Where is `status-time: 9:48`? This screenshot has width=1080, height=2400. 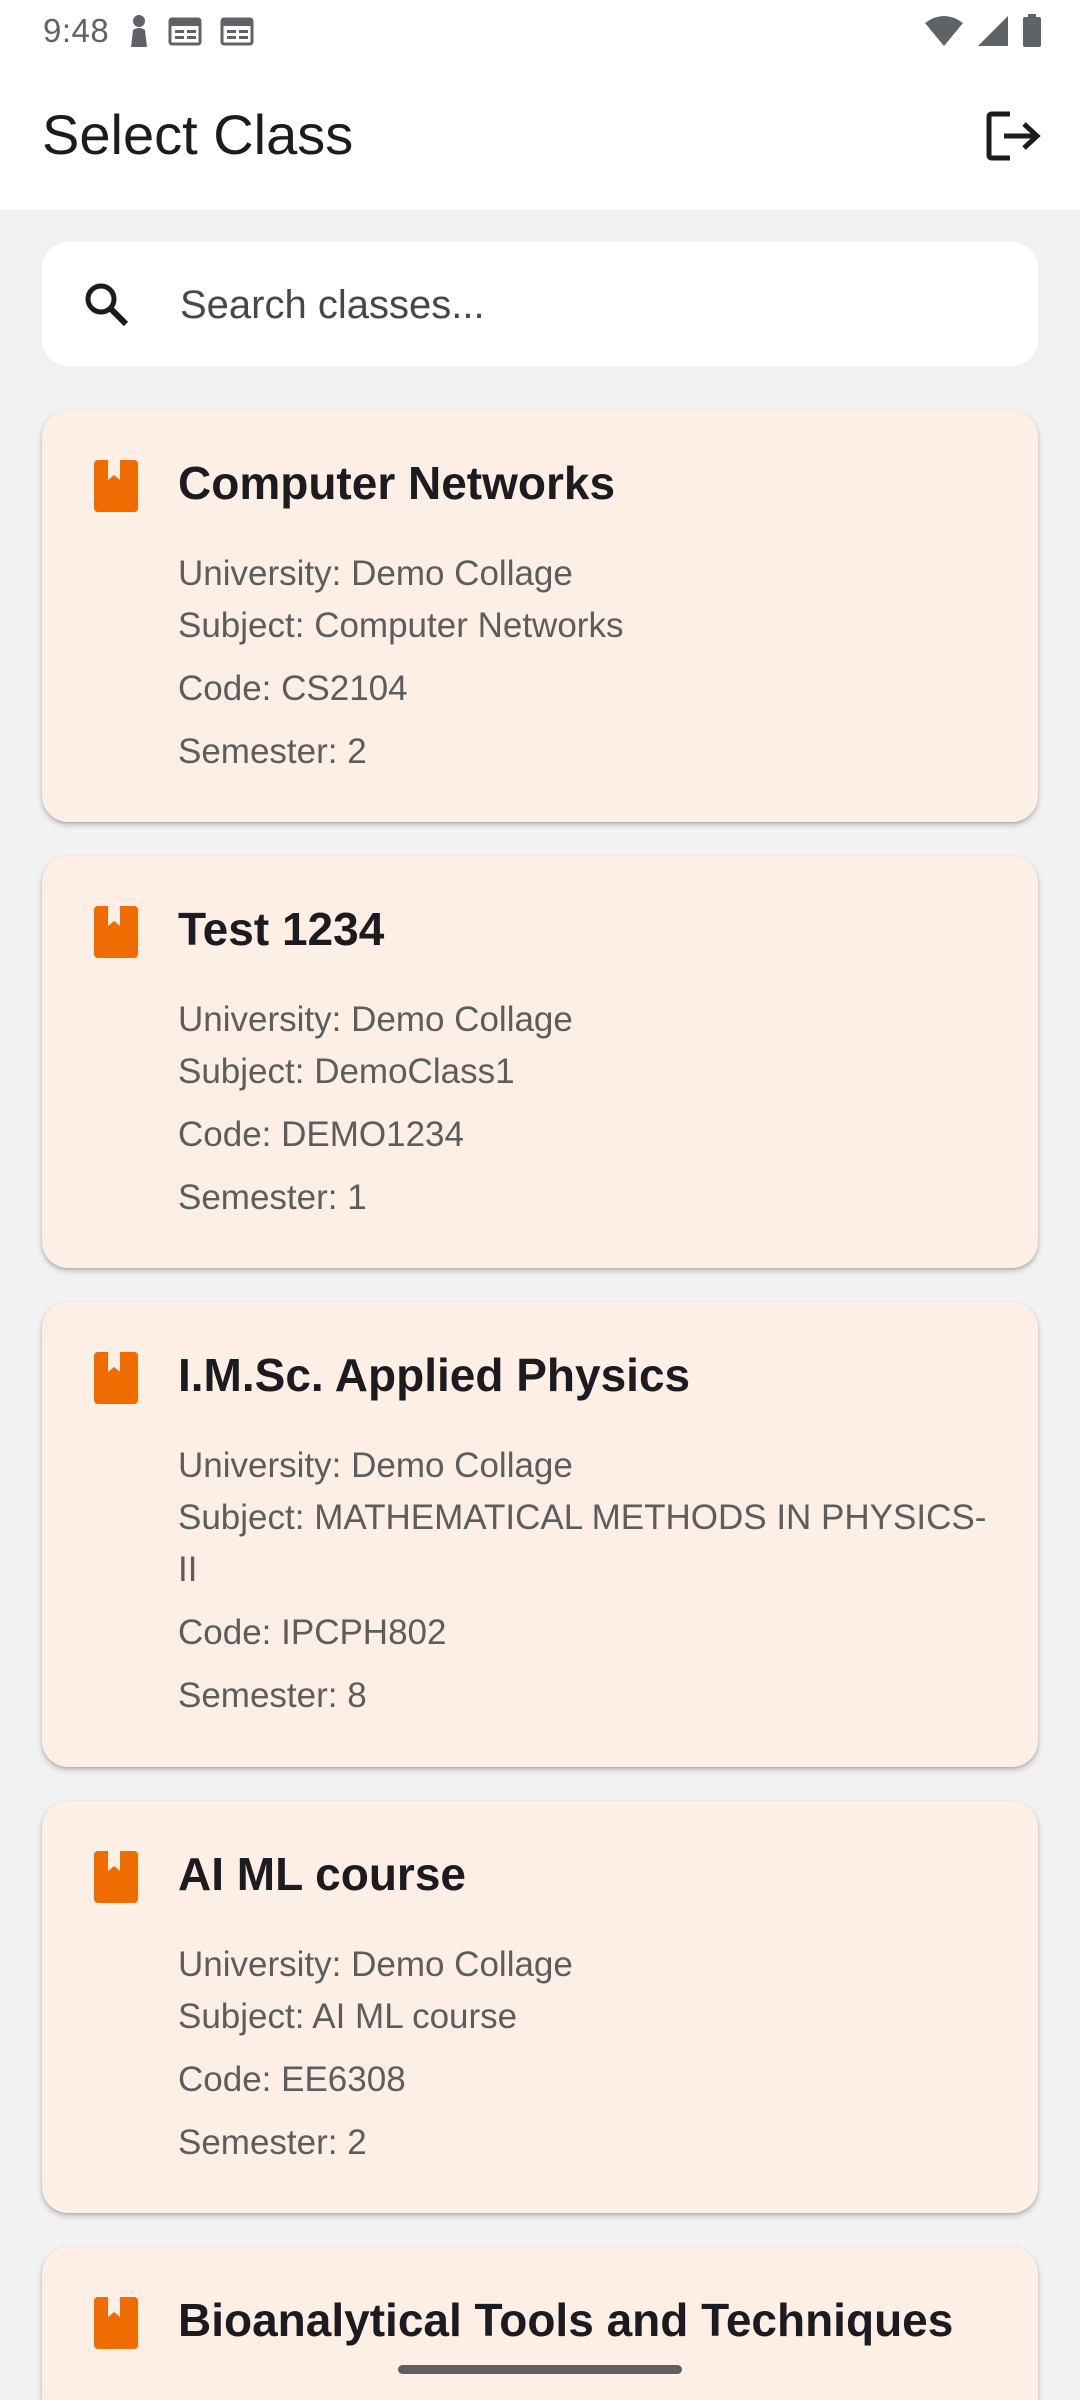
status-time: 9:48 is located at coordinates (76, 30).